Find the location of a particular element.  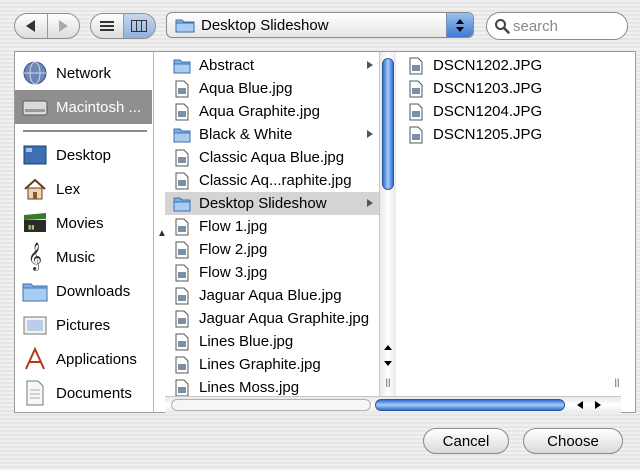

list-item: DSCN1202.JPG is located at coordinates (497, 65).